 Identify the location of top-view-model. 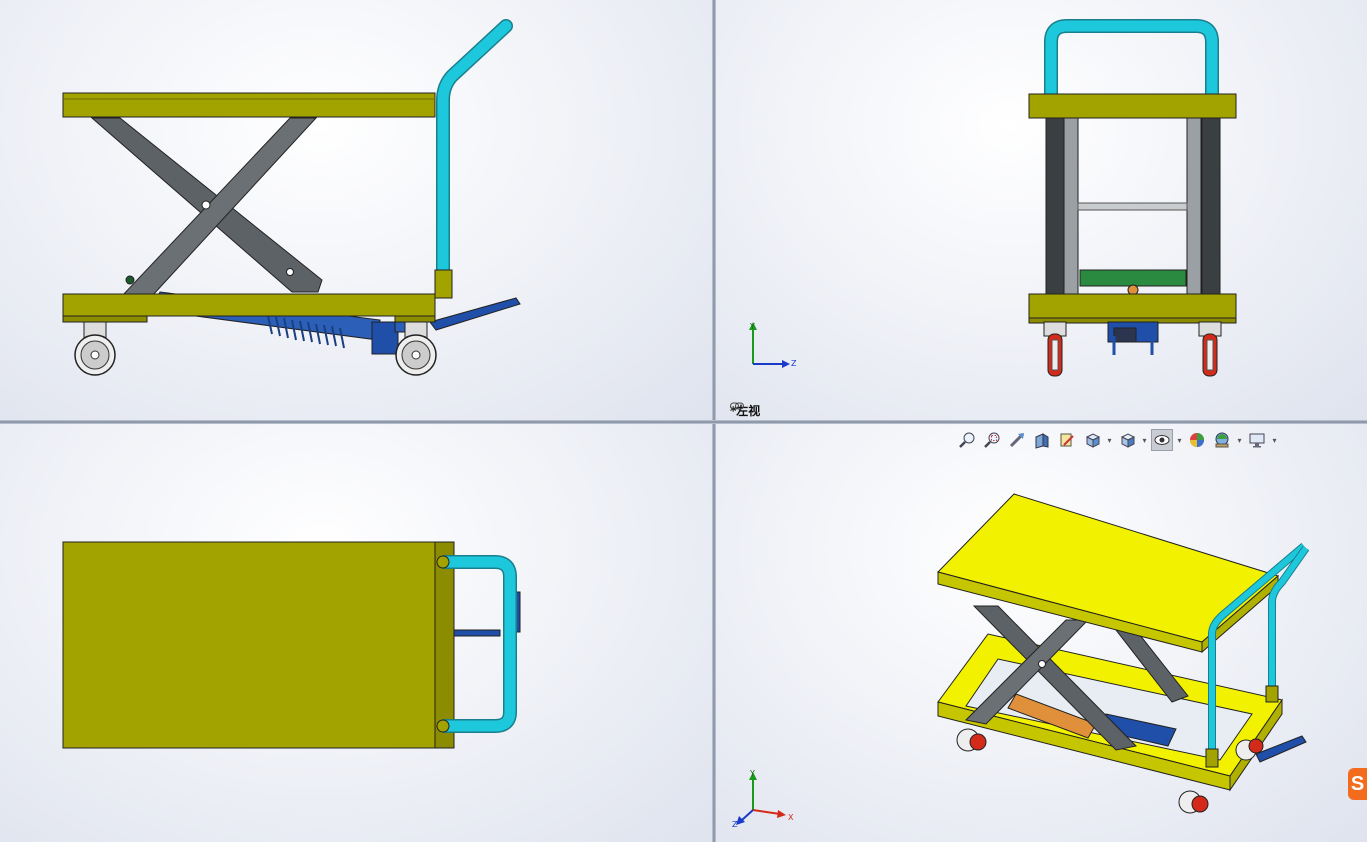
(291, 645).